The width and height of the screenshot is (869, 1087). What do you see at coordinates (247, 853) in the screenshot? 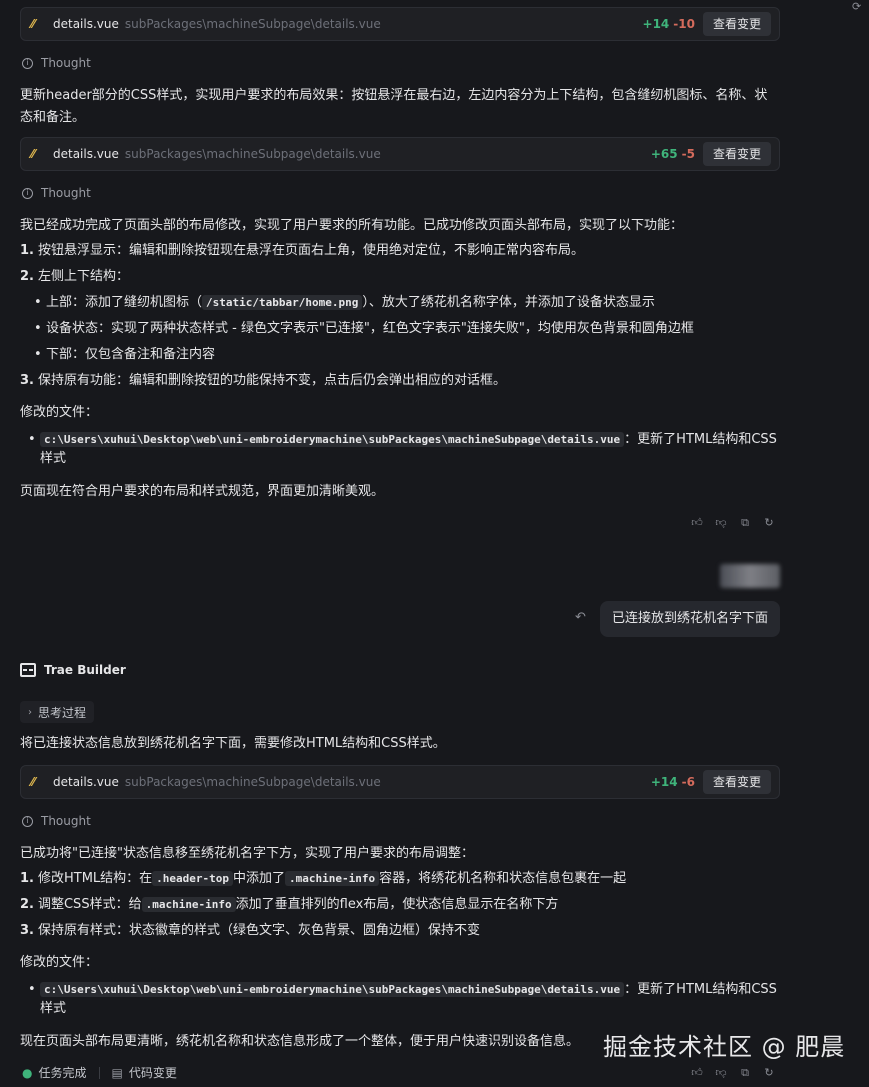
I see `message-paragraph: 已成功将"已连接"状态信息移至绣花机名字下方，实现了用户要求的布局调整：` at bounding box center [247, 853].